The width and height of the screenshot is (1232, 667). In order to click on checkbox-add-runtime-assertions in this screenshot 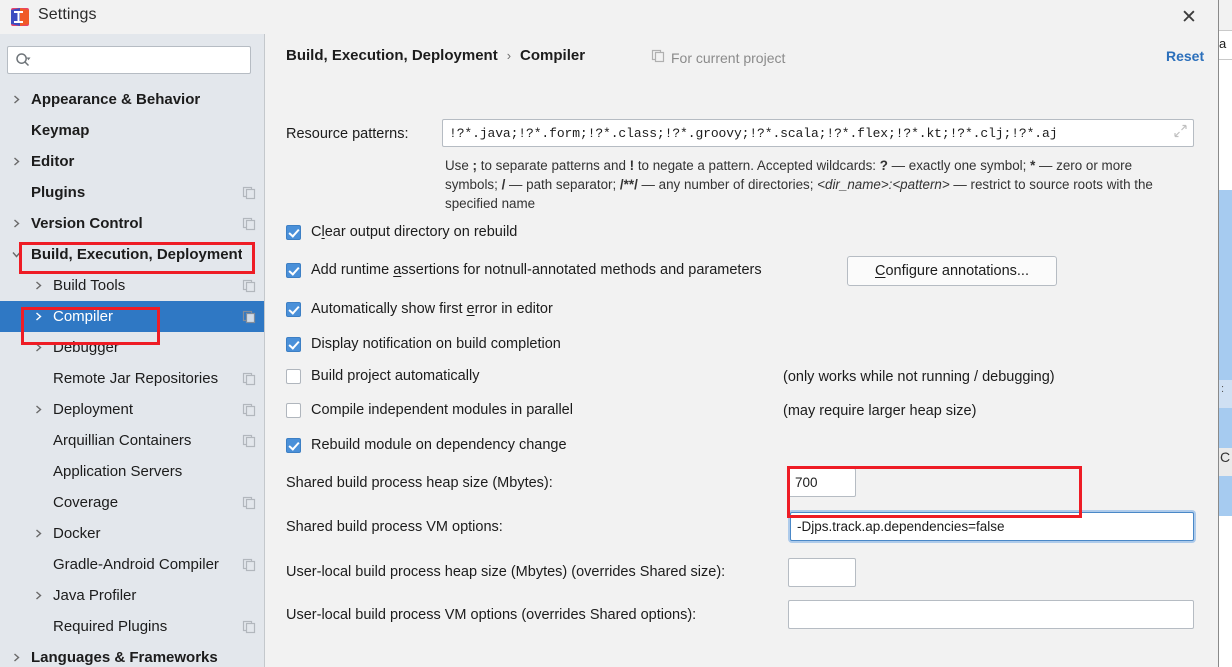, I will do `click(293, 270)`.